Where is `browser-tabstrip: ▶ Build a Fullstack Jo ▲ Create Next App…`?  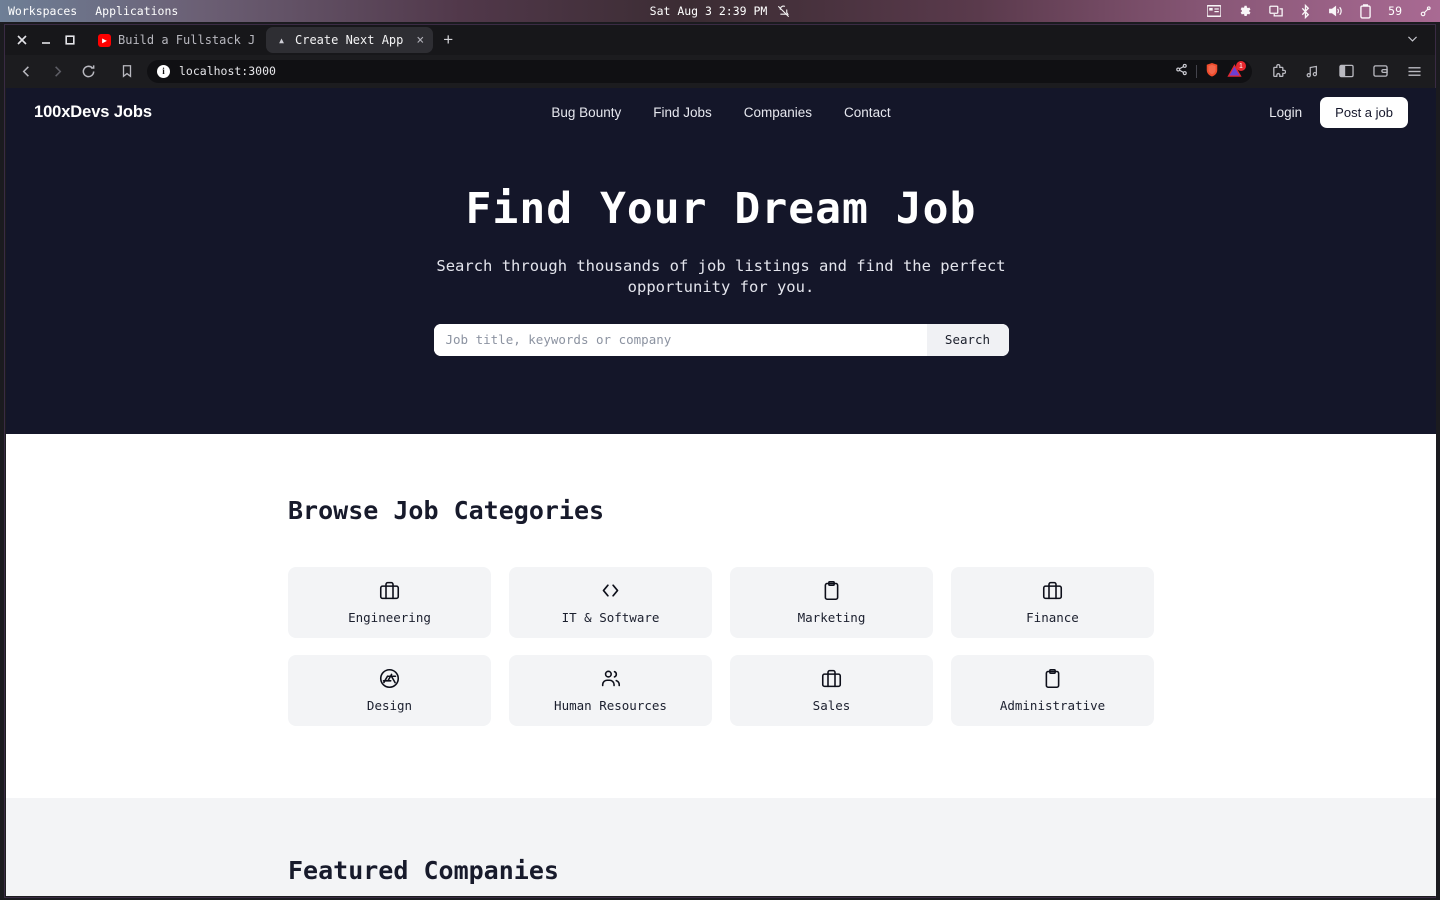 browser-tabstrip: ▶ Build a Fullstack Jo ▲ Create Next App… is located at coordinates (720, 40).